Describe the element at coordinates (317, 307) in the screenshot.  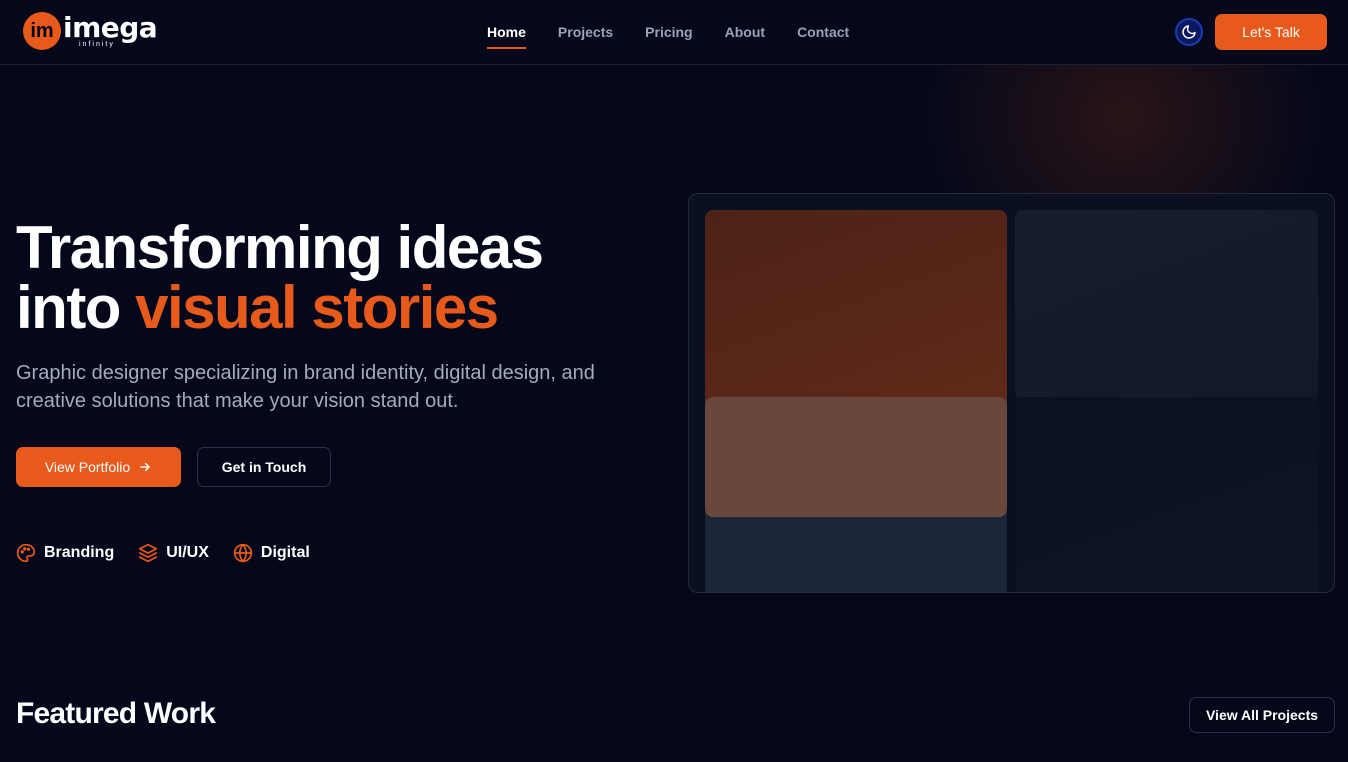
I see `hero-title-accent: visual stories` at that location.